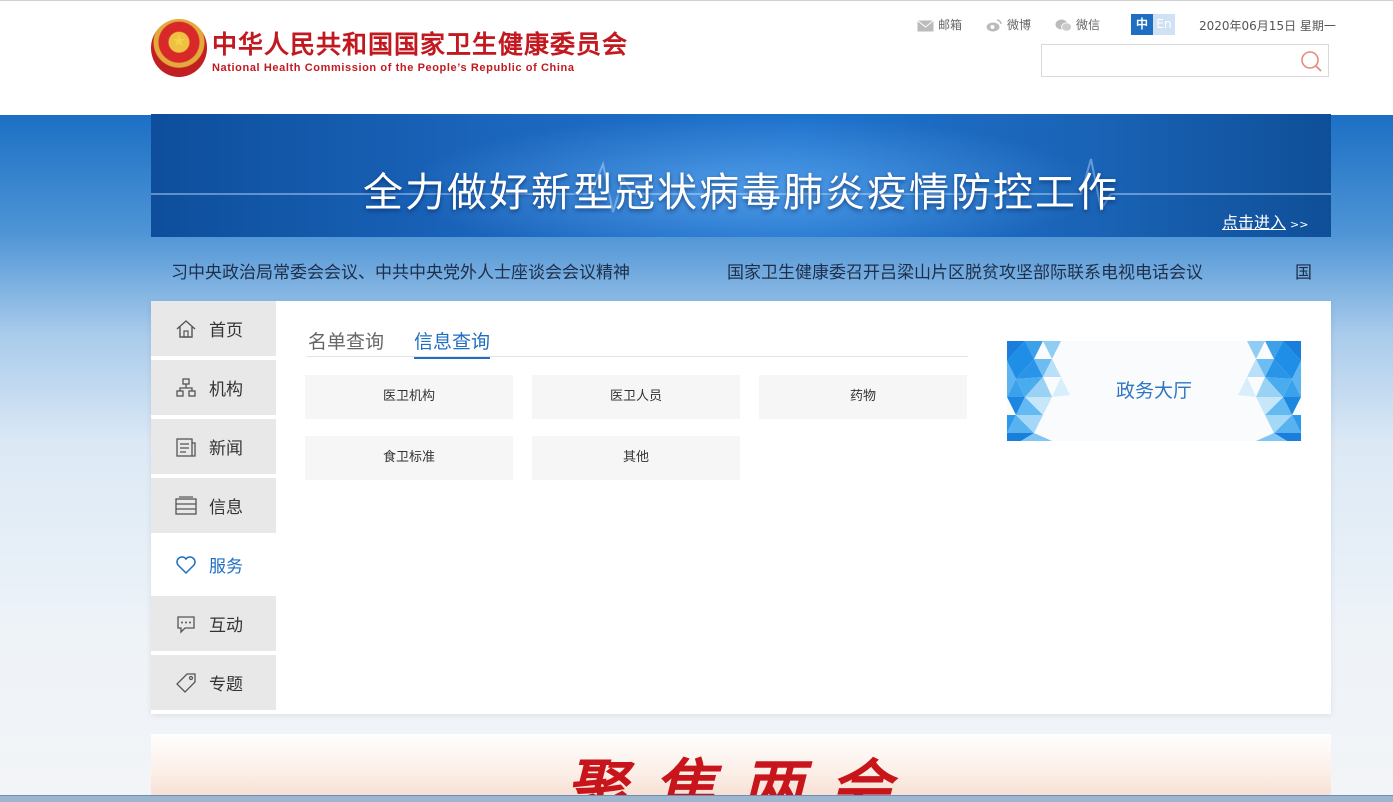 The height and width of the screenshot is (802, 1393). Describe the element at coordinates (636, 458) in the screenshot. I see `service-other: 其他` at that location.